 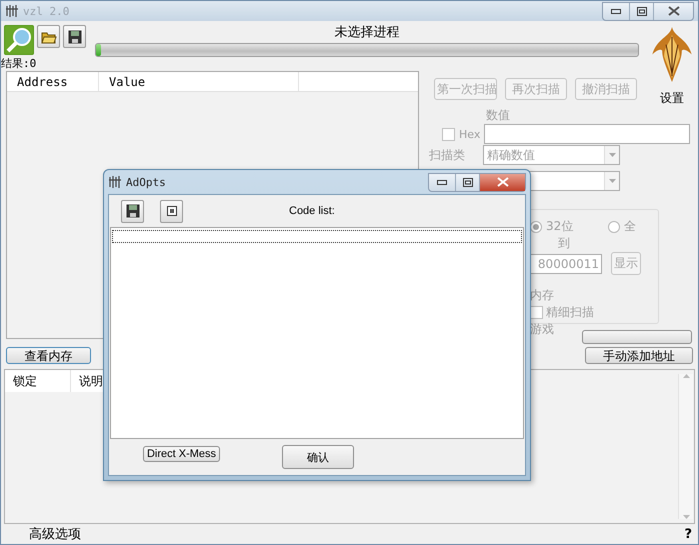 I want to click on pause-icon, so click(x=171, y=211).